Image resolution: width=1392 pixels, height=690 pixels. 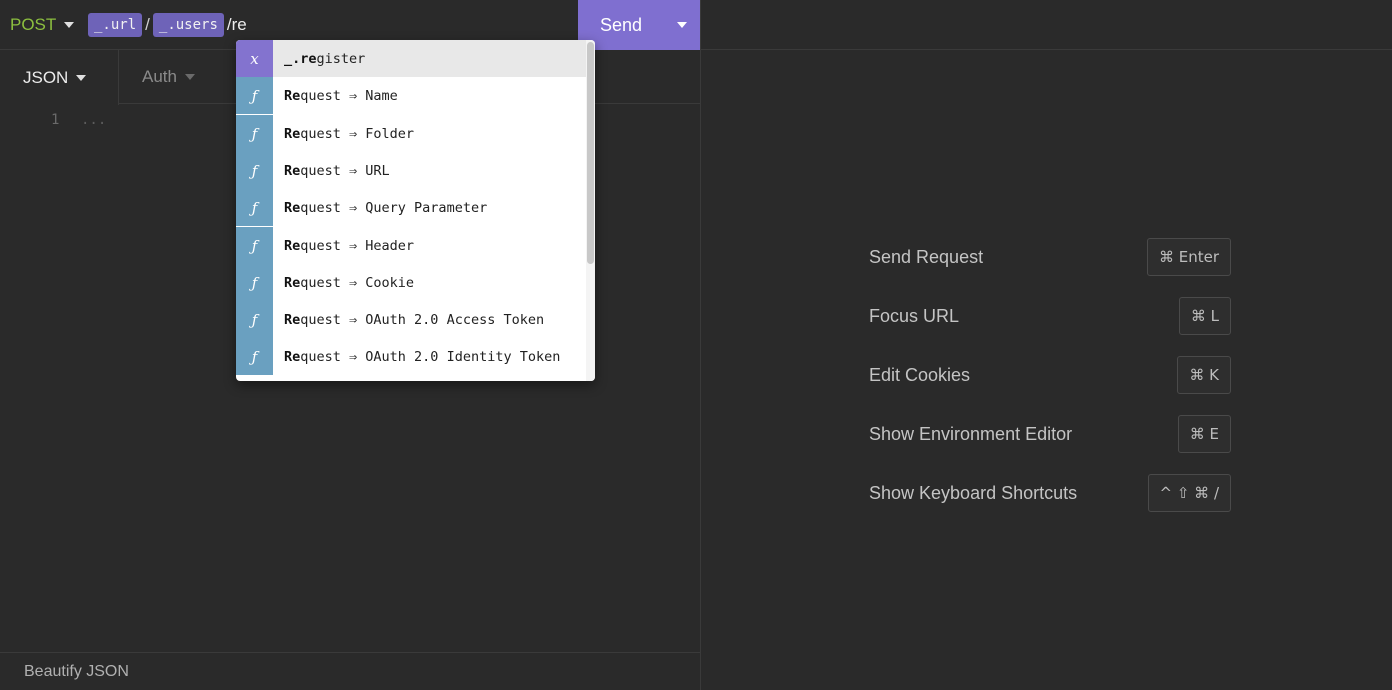 I want to click on autocomplete-item-function: ƒ Request ⇒ Cookie, so click(x=411, y=282).